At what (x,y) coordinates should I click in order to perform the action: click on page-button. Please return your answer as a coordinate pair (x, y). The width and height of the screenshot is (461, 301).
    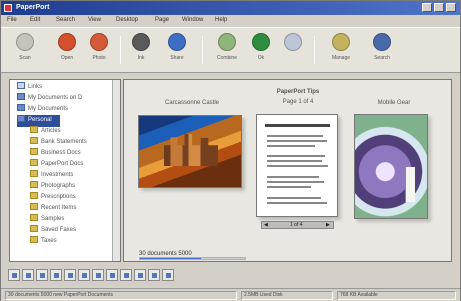
    Looking at the image, I should click on (293, 50).